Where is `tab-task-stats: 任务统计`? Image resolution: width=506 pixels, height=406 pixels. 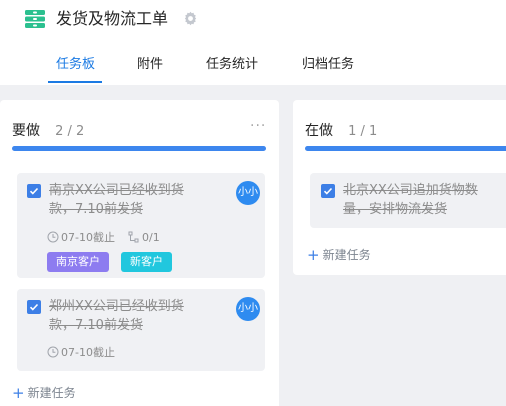
tab-task-stats: 任务统计 is located at coordinates (232, 65).